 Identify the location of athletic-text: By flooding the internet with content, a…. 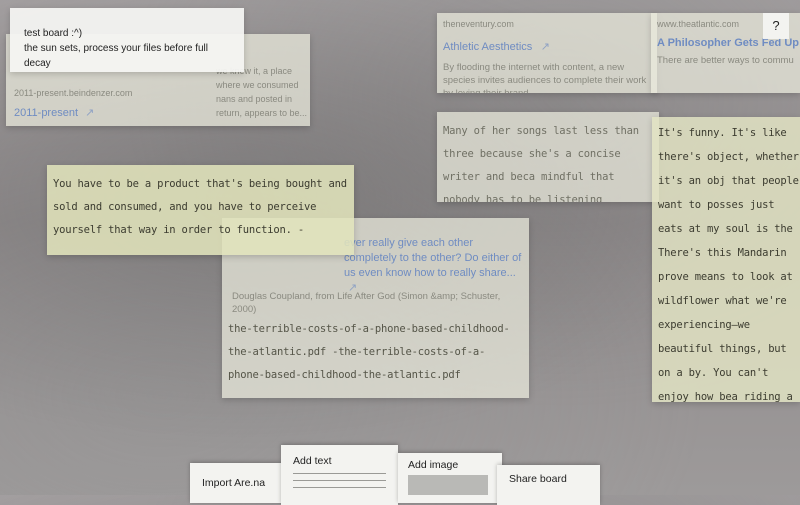
(545, 77).